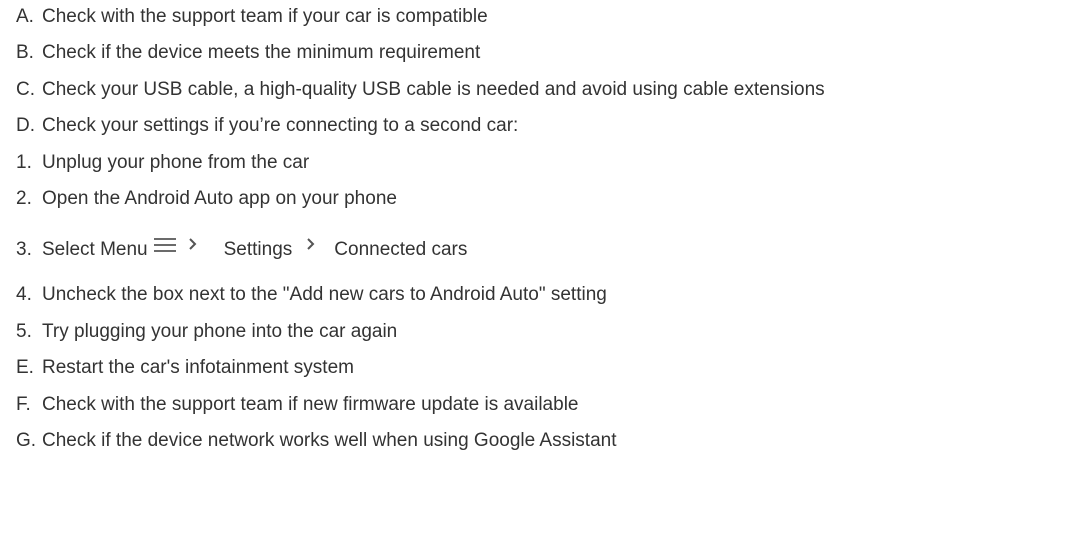  I want to click on list-marker: 5., so click(24, 331).